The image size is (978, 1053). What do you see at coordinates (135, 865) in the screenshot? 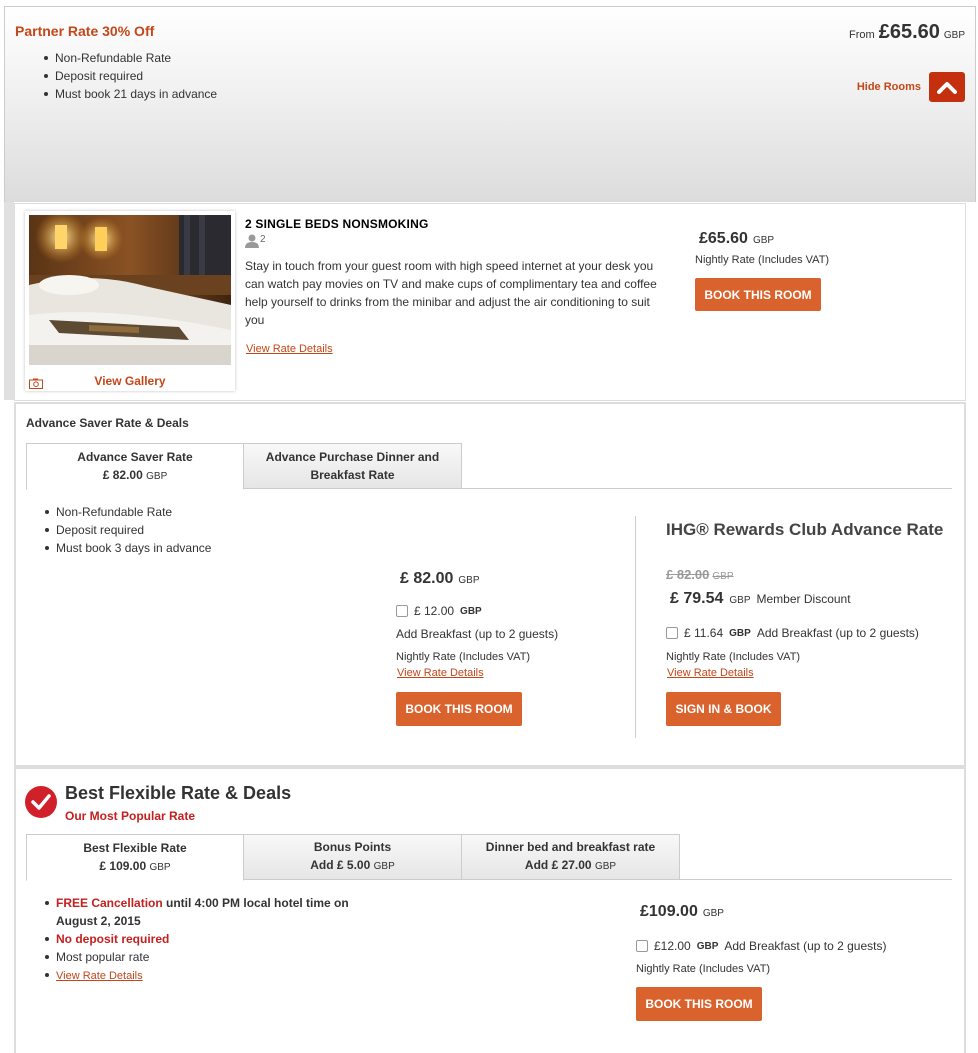
I see `tab-price: £ 109.00 GBP` at bounding box center [135, 865].